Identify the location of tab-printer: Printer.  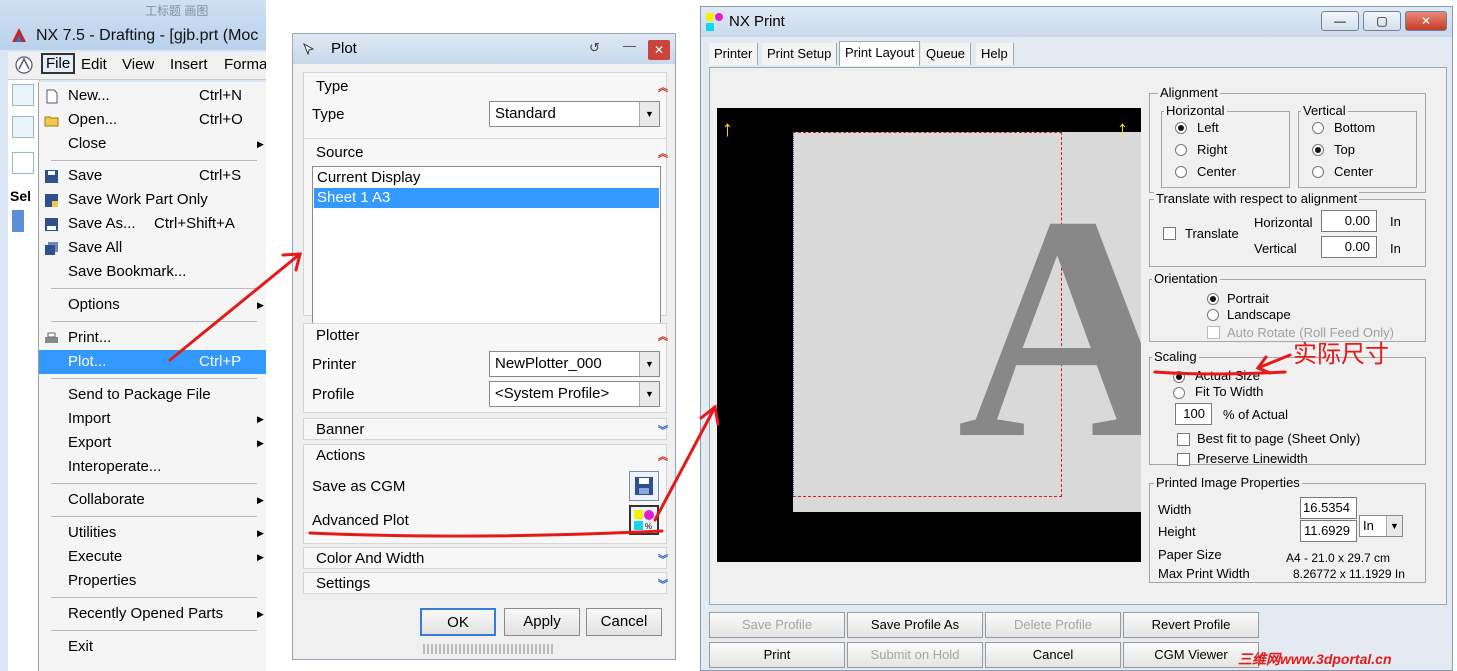
(734, 54).